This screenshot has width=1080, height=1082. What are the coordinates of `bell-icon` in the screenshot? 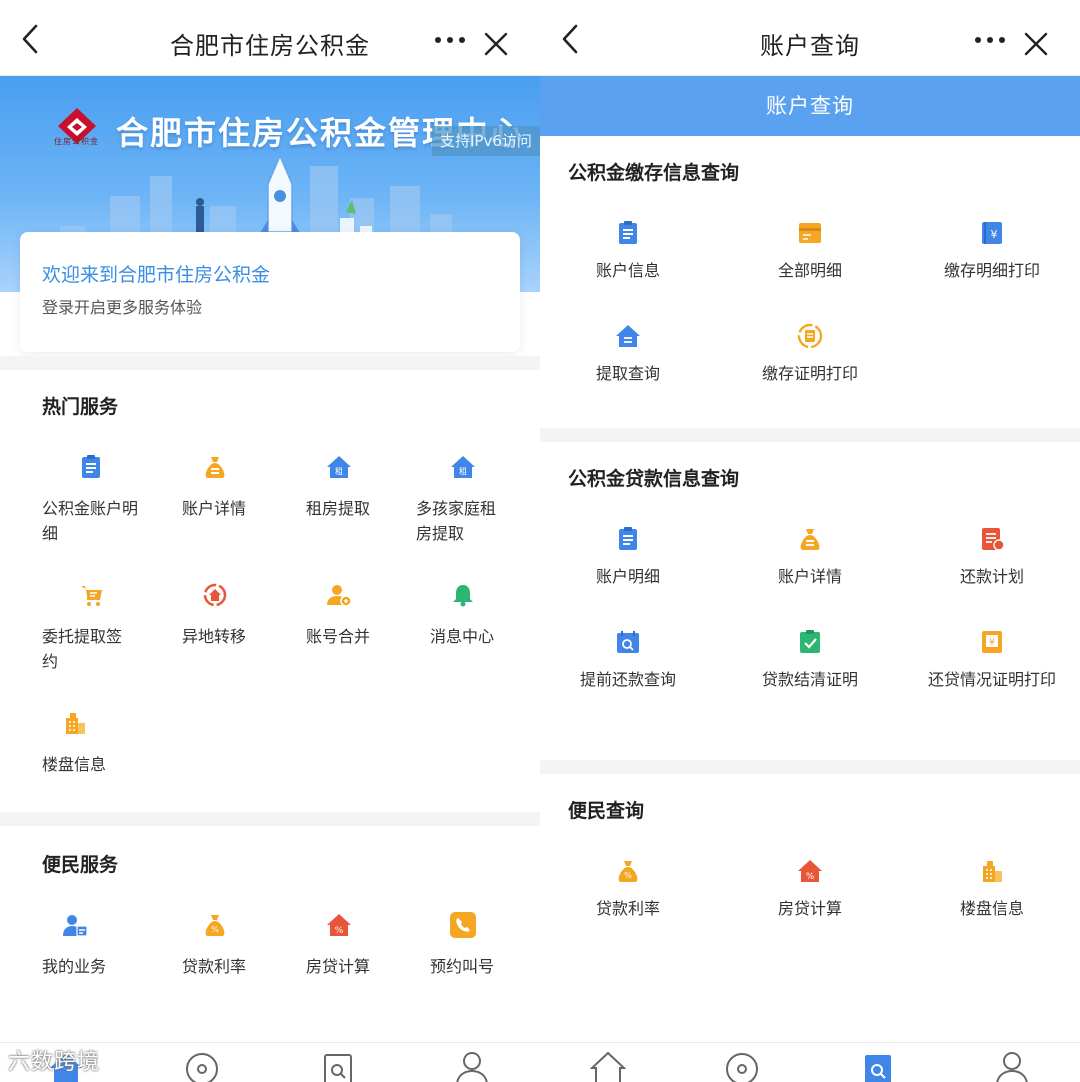 It's located at (463, 596).